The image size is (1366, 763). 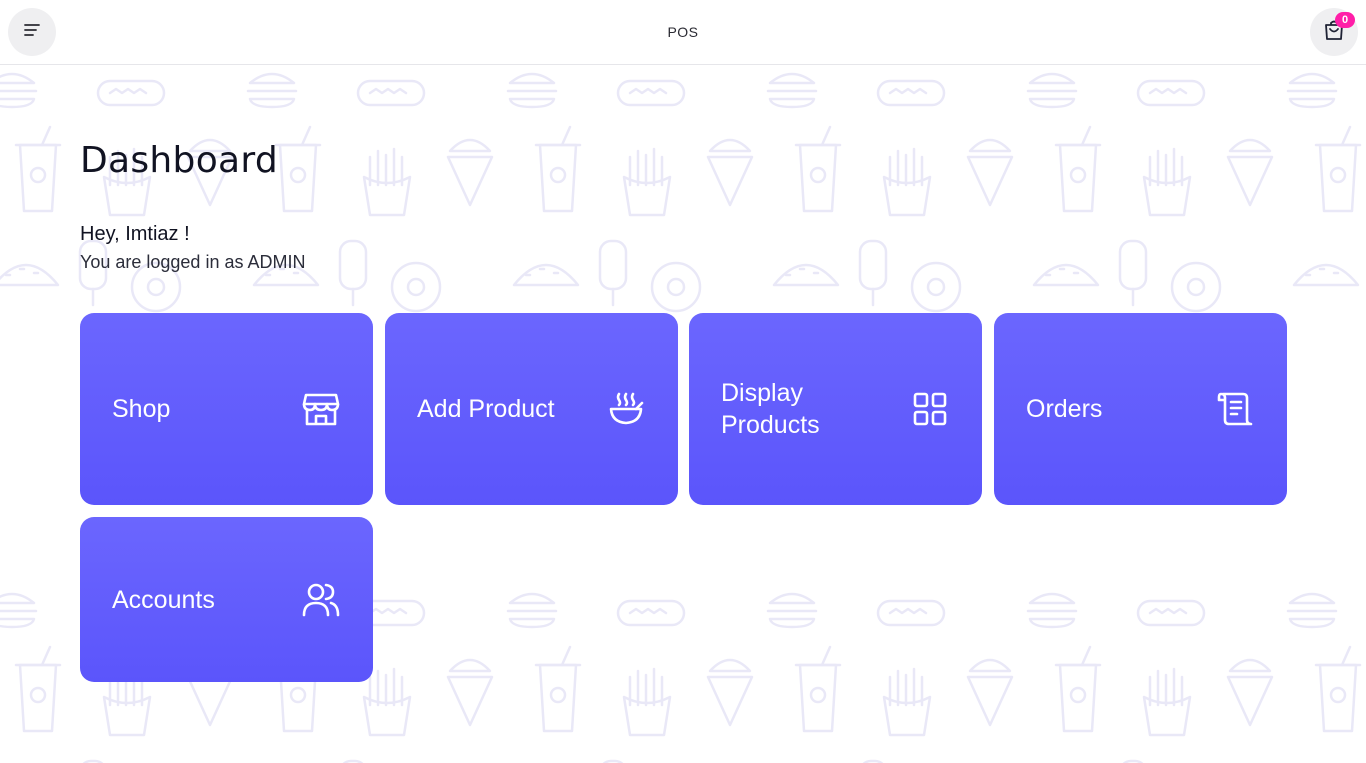 I want to click on tile-label: Display Products, so click(x=770, y=409).